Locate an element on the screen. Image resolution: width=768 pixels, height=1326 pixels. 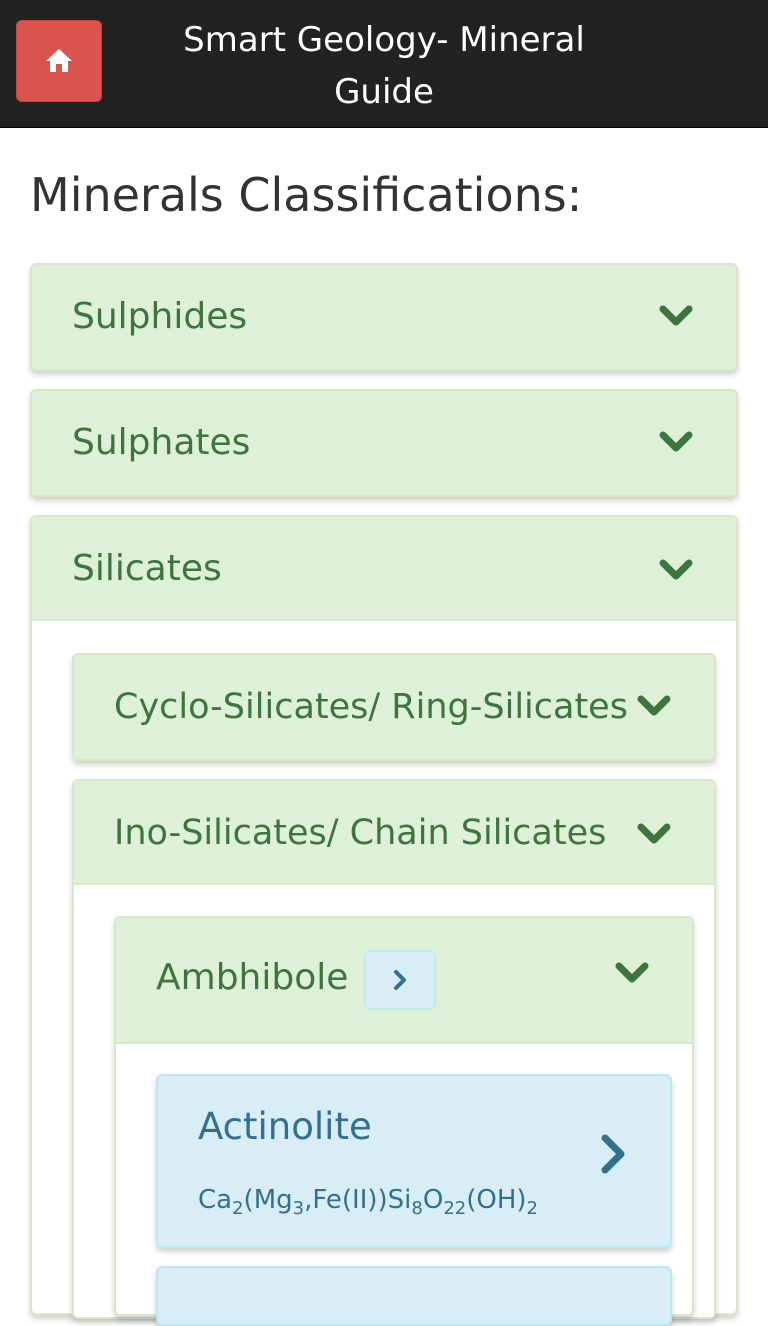
panel-sulphates: Sulphates is located at coordinates (384, 443).